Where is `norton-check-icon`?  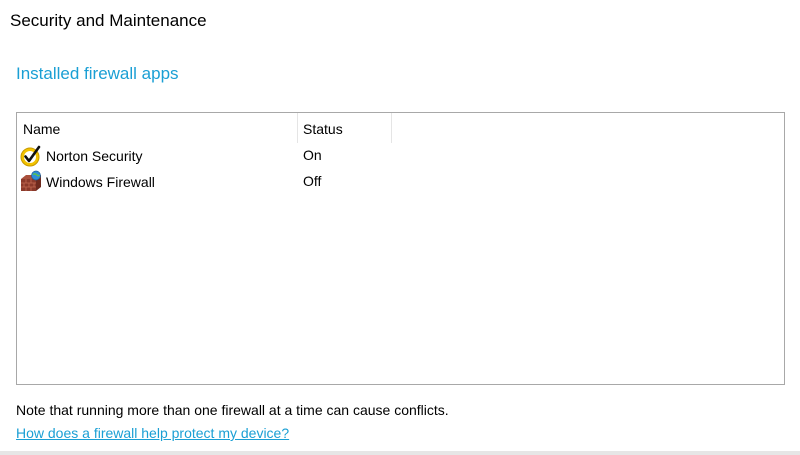 norton-check-icon is located at coordinates (30, 155).